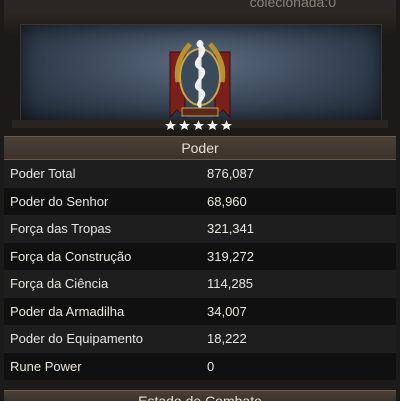  Describe the element at coordinates (59, 283) in the screenshot. I see `stat-label: Força da Ciência` at that location.